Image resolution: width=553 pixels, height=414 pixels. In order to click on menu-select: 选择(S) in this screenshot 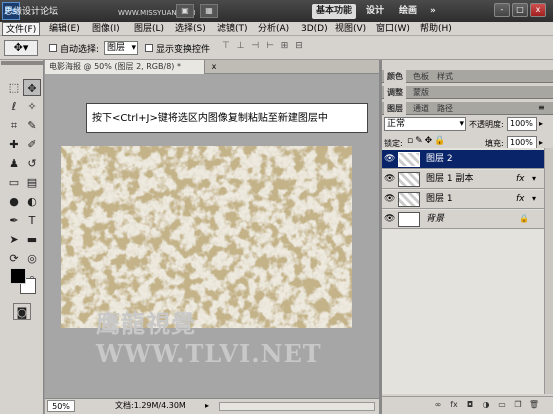, I will do `click(190, 29)`.